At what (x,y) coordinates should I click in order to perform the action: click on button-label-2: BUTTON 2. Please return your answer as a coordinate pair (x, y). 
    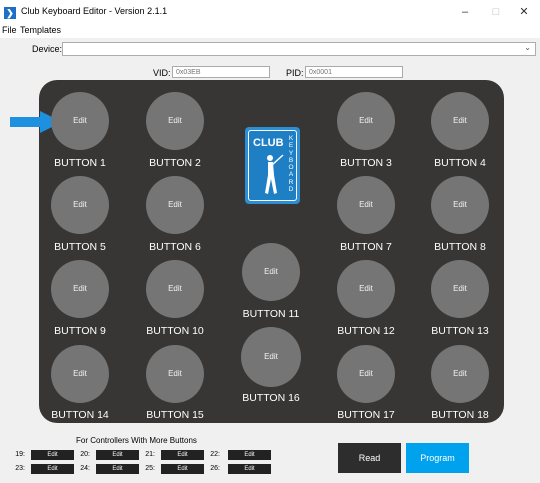
    Looking at the image, I should click on (175, 163).